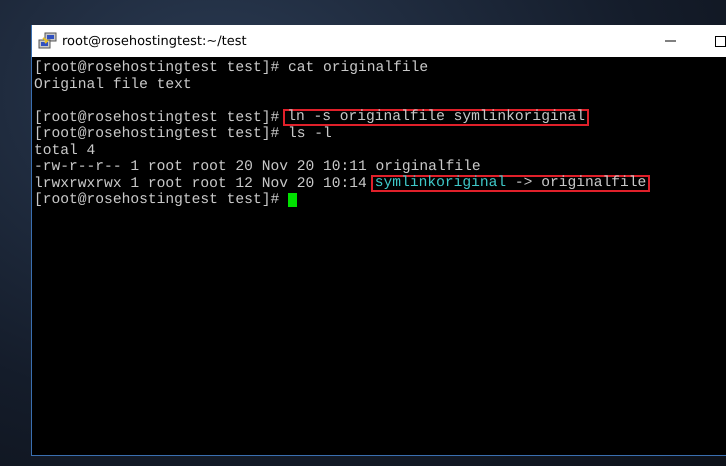  Describe the element at coordinates (48, 41) in the screenshot. I see `computers-icon` at that location.